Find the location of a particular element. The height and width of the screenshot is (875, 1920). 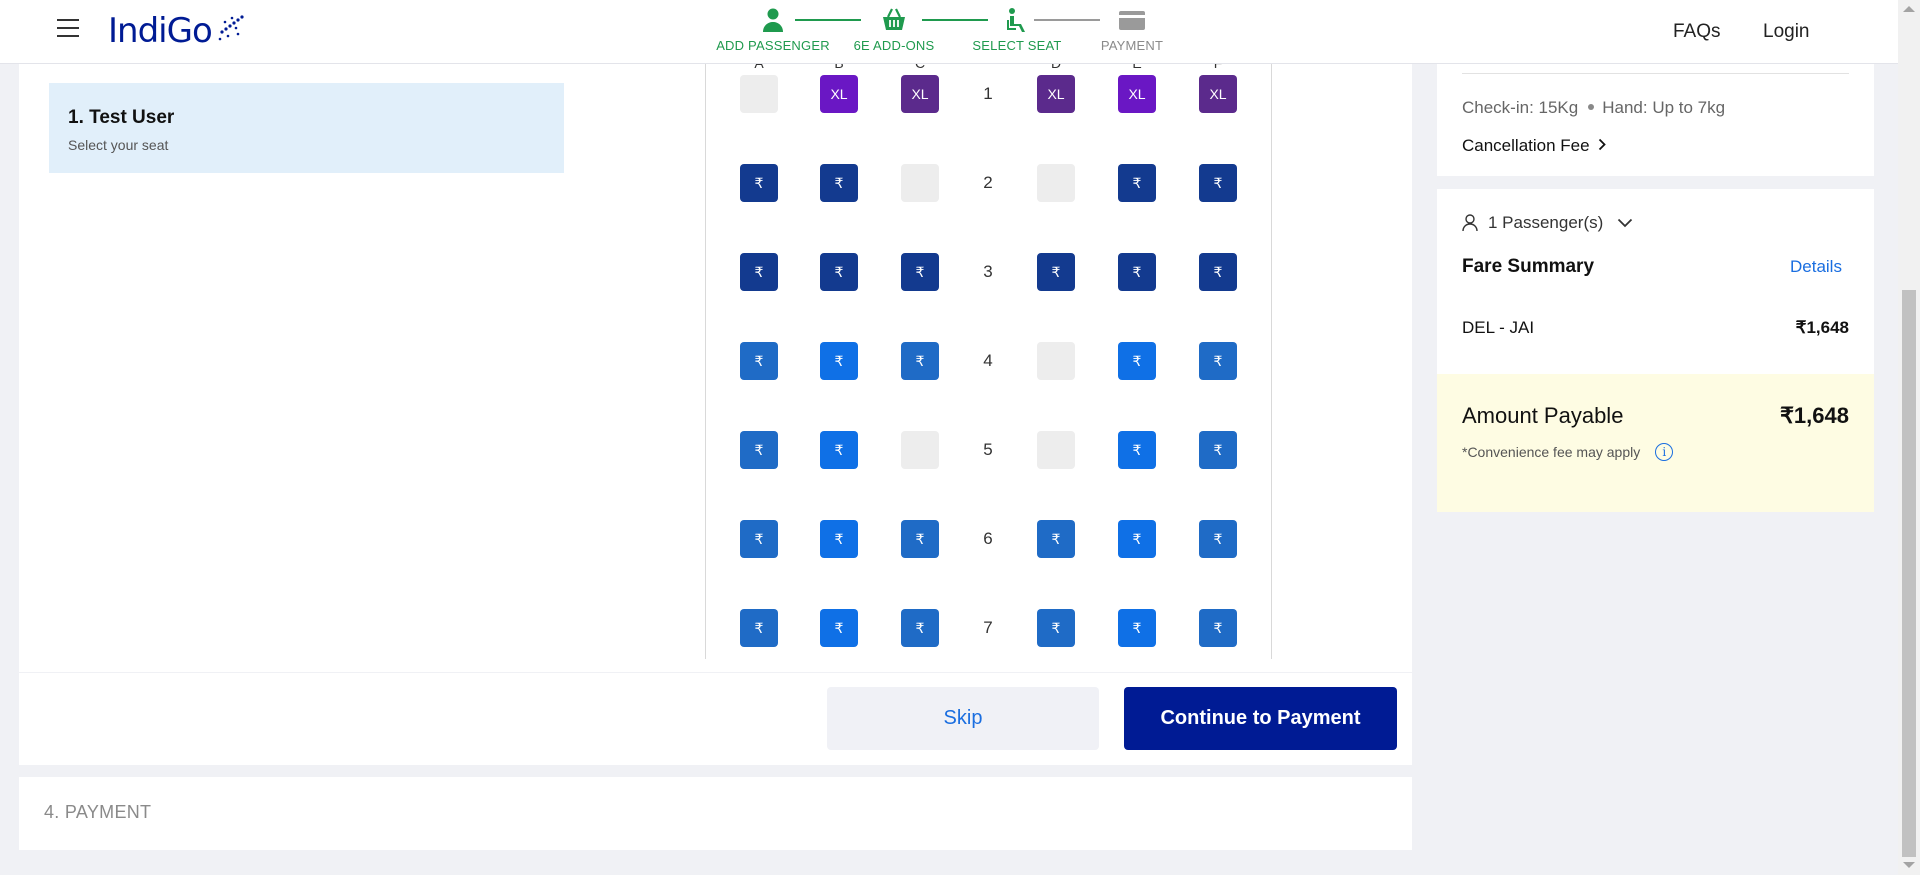

chevron-right-icon is located at coordinates (1603, 144).